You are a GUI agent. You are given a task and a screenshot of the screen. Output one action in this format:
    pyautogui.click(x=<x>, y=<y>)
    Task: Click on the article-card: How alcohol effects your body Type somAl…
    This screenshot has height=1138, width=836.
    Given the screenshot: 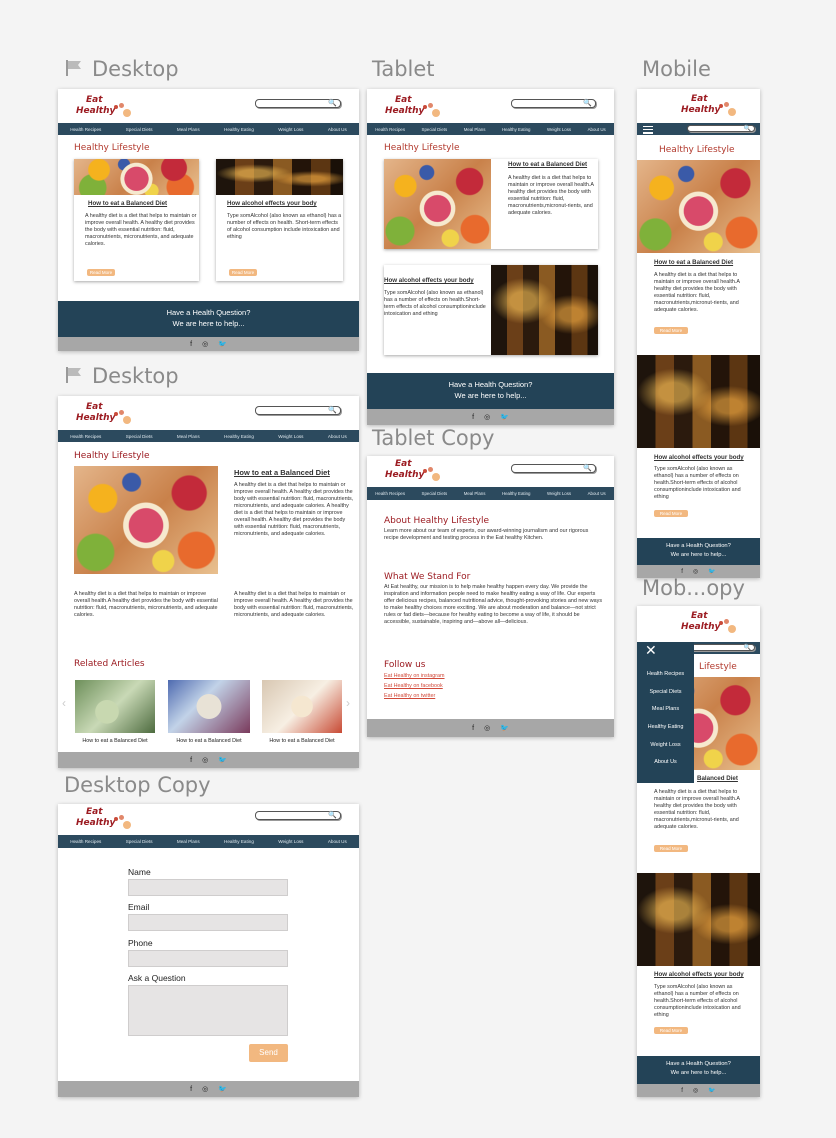 What is the action you would take?
    pyautogui.click(x=279, y=220)
    